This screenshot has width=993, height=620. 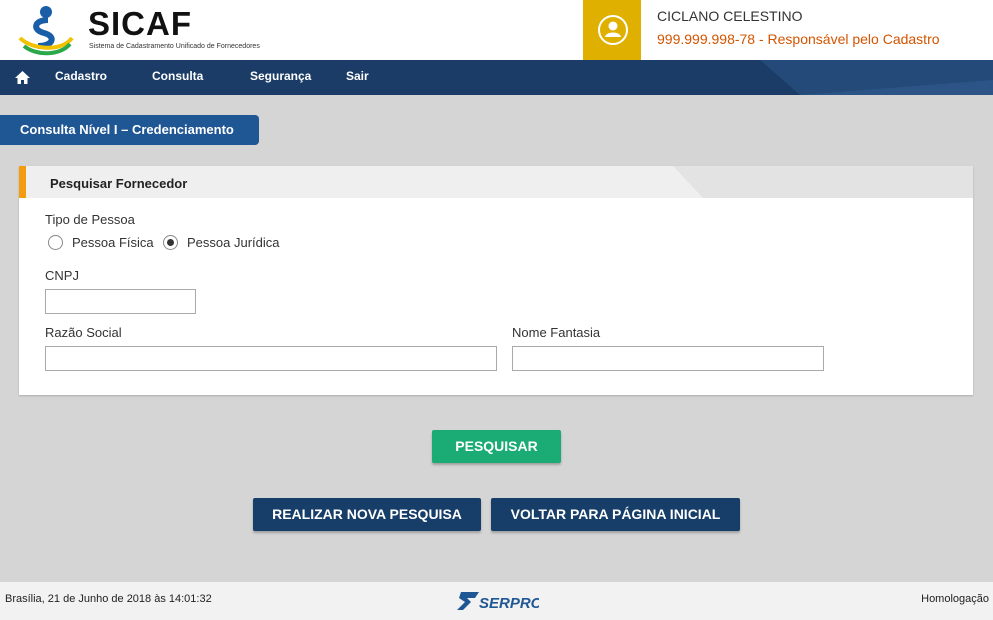 What do you see at coordinates (357, 76) in the screenshot?
I see `nav-item-sair: Sair` at bounding box center [357, 76].